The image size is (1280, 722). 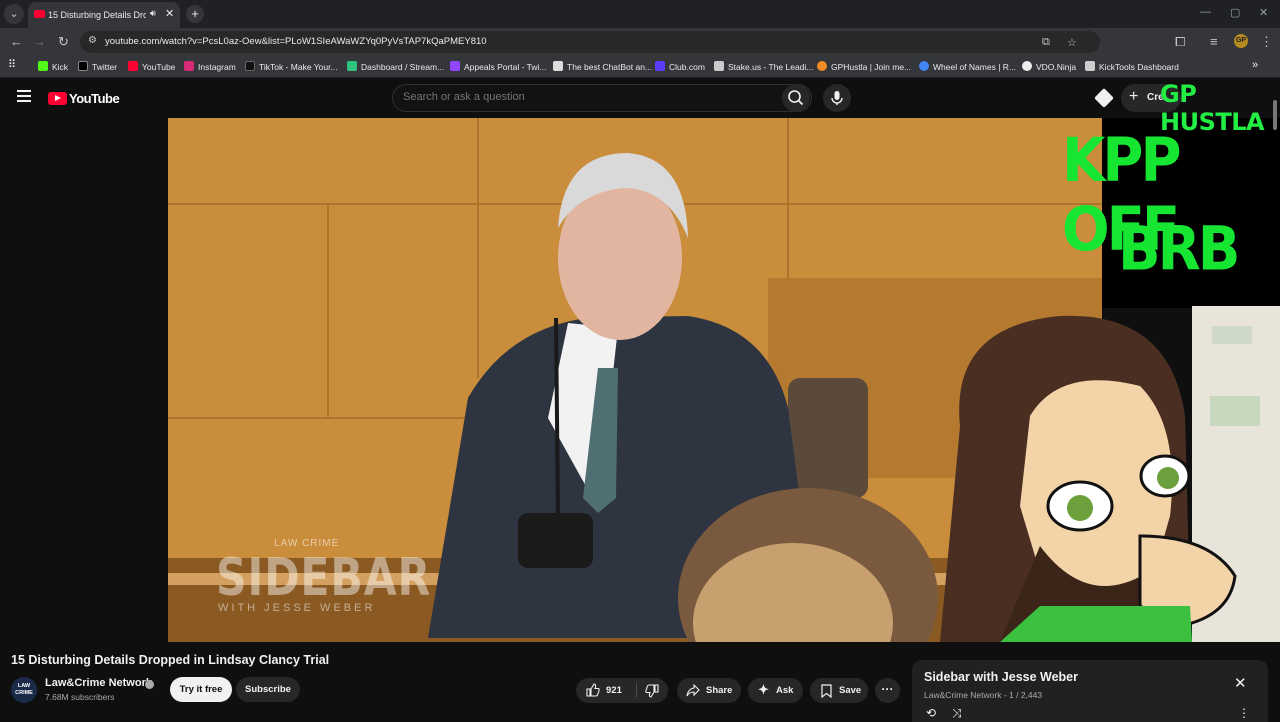 I want to click on voice-search-button, so click(x=837, y=98).